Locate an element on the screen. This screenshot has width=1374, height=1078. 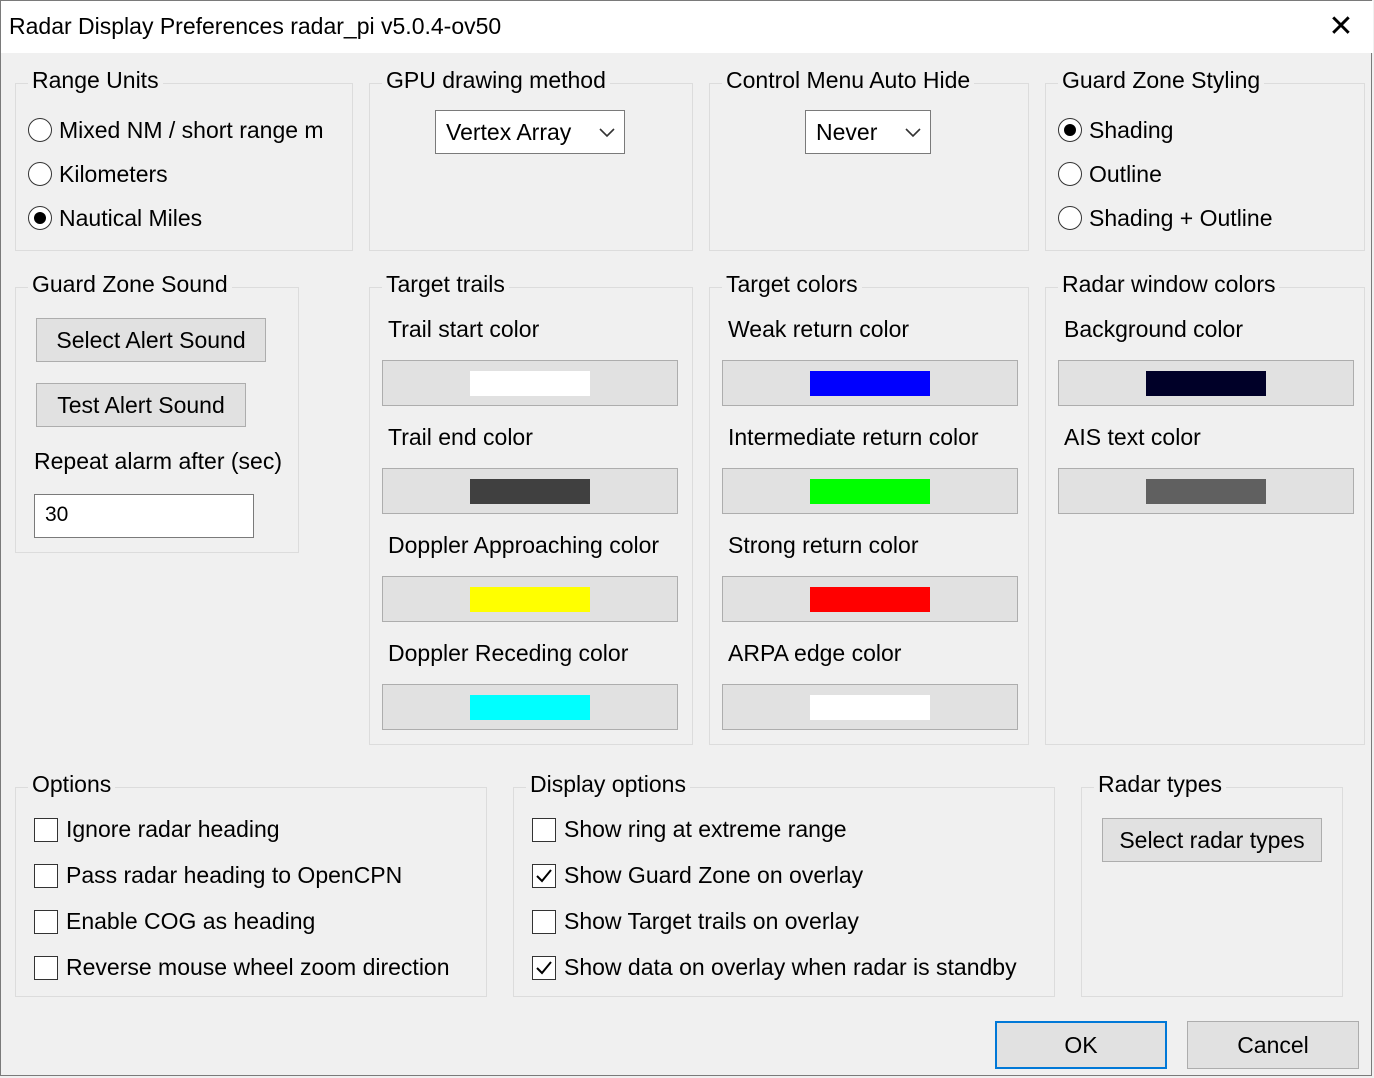
repeat-alarm-label: Repeat alarm after (sec) is located at coordinates (158, 461).